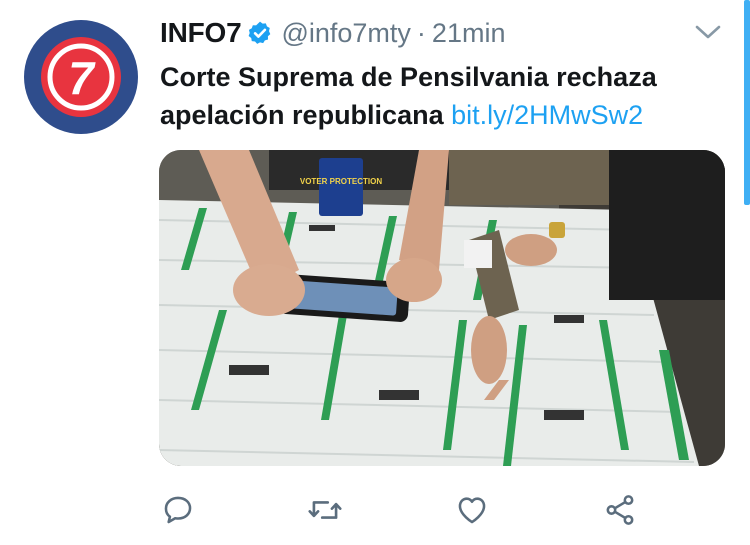 The height and width of the screenshot is (545, 750). I want to click on info7-logo-icon: 7, so click(81, 77).